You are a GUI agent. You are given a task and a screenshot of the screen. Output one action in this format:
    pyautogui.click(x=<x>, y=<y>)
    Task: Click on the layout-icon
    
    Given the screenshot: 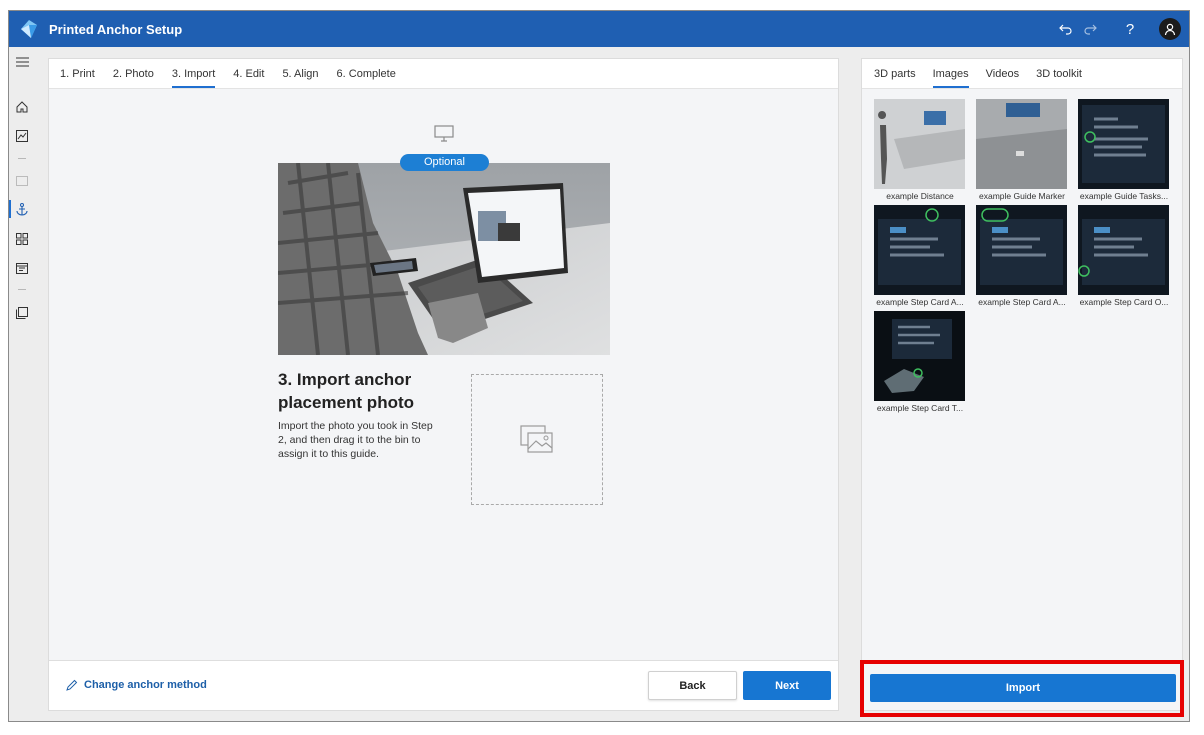 What is the action you would take?
    pyautogui.click(x=22, y=268)
    